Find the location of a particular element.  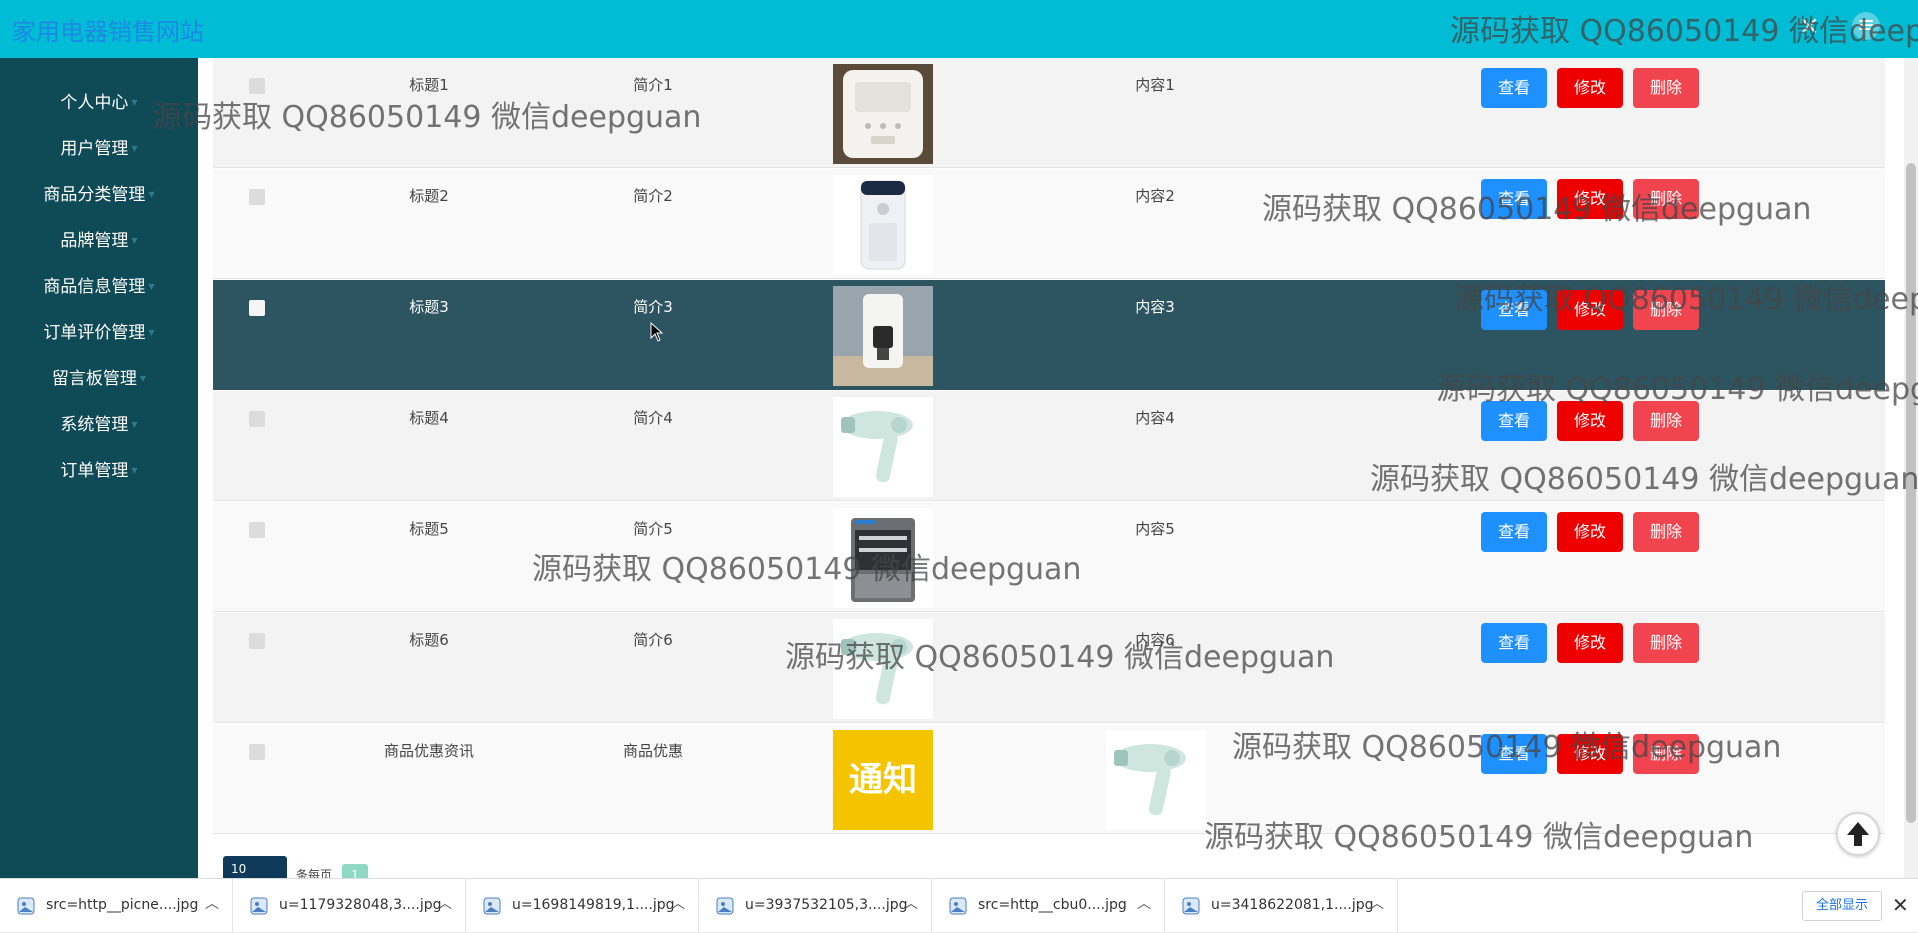

menu-icon: ≡ is located at coordinates (1866, 26).